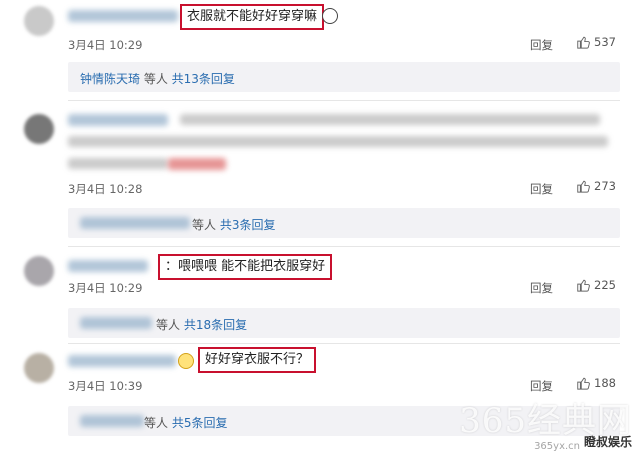  What do you see at coordinates (344, 223) in the screenshot?
I see `sub-replies-box: 等人 共3条回复` at bounding box center [344, 223].